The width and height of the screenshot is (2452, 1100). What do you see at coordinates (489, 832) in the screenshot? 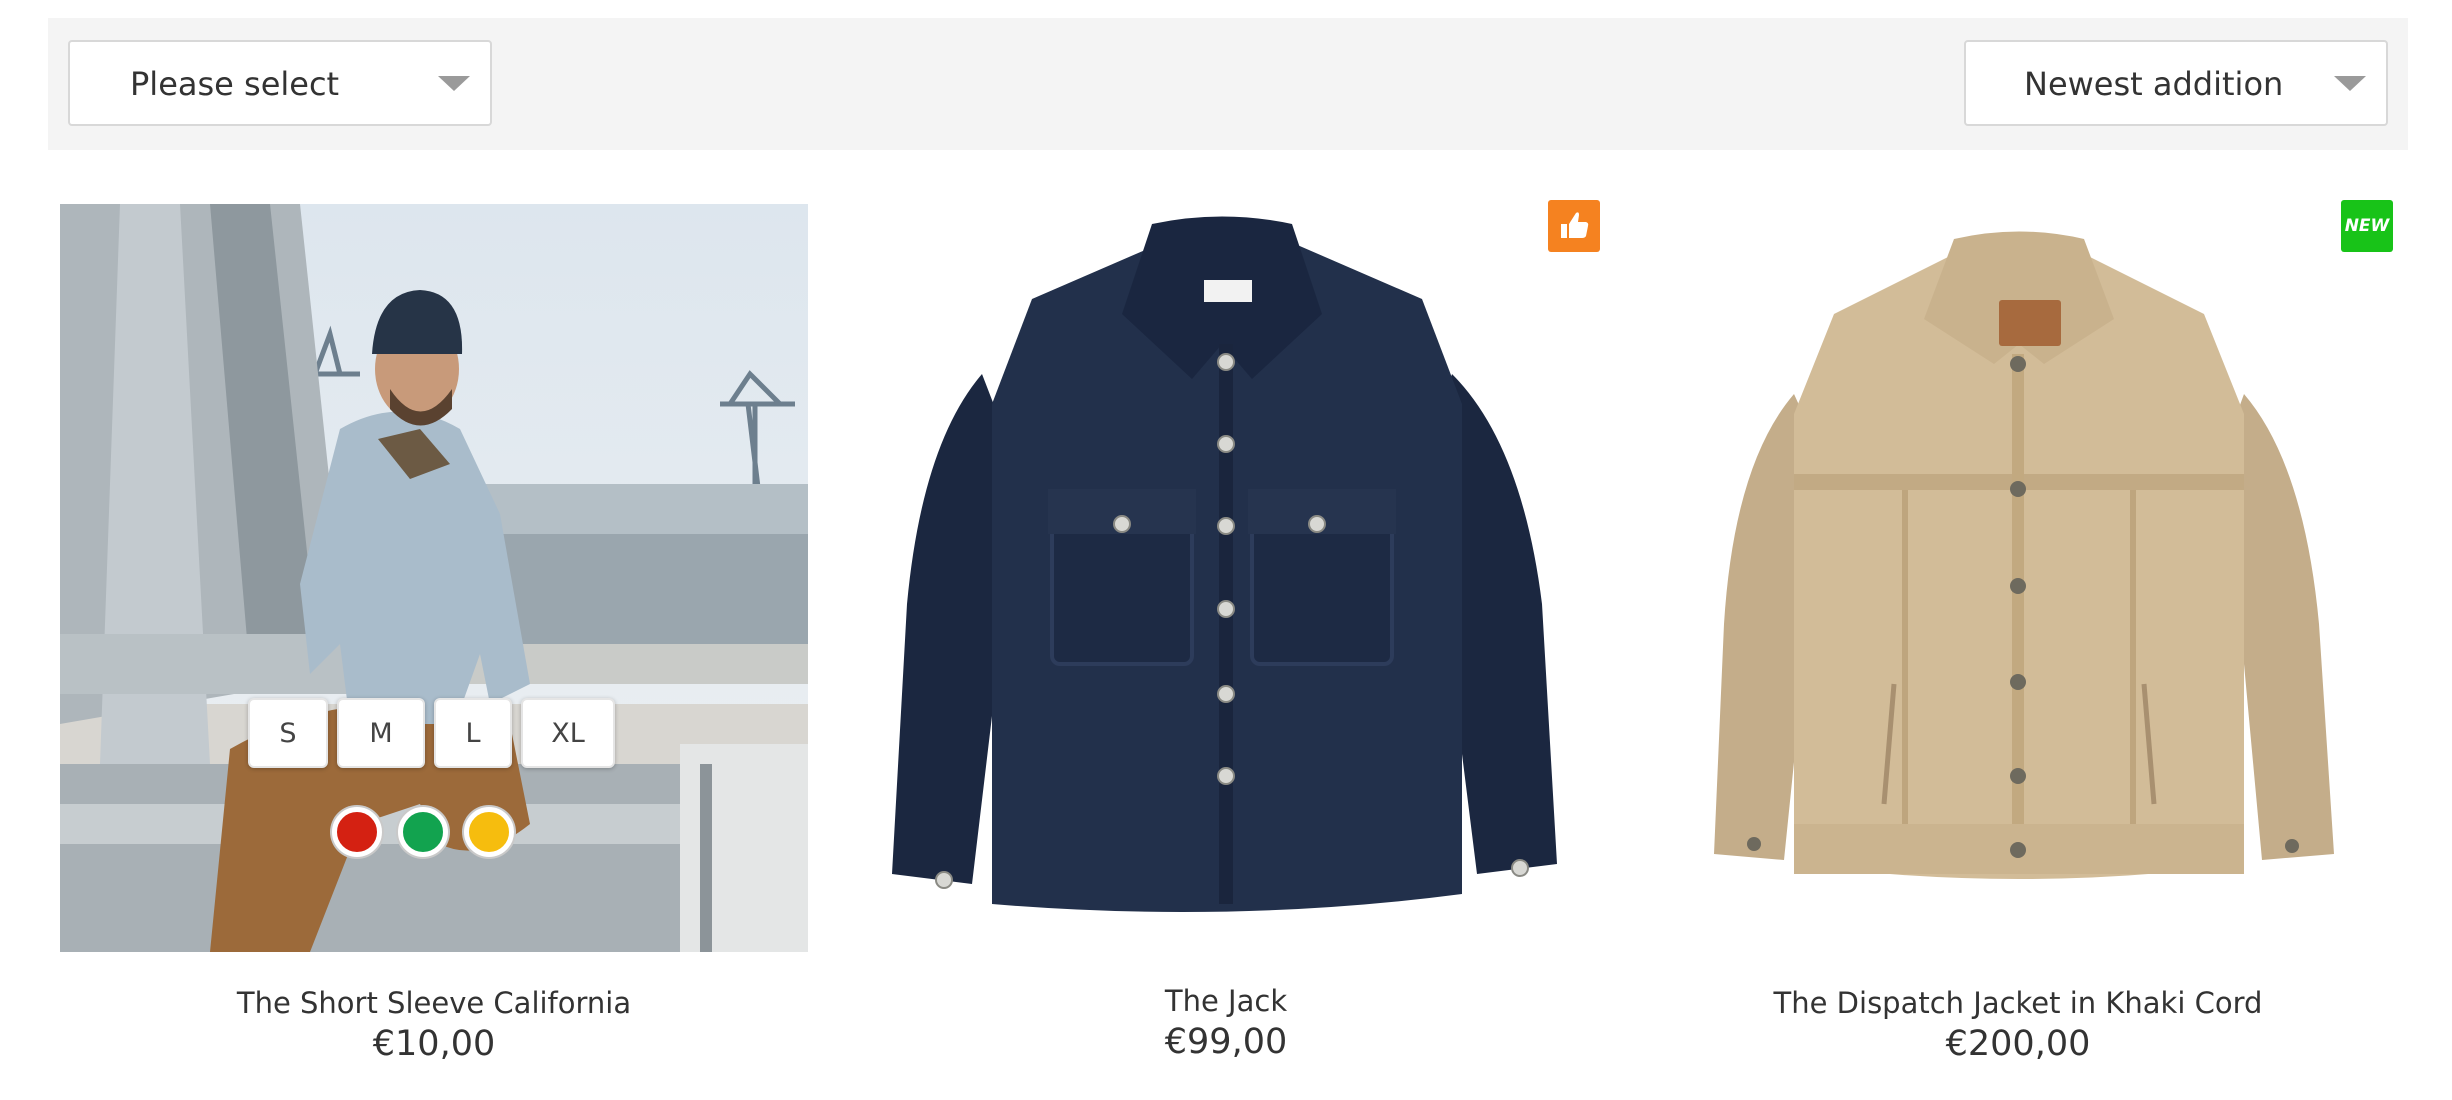
I see `color-swatch-yellow` at bounding box center [489, 832].